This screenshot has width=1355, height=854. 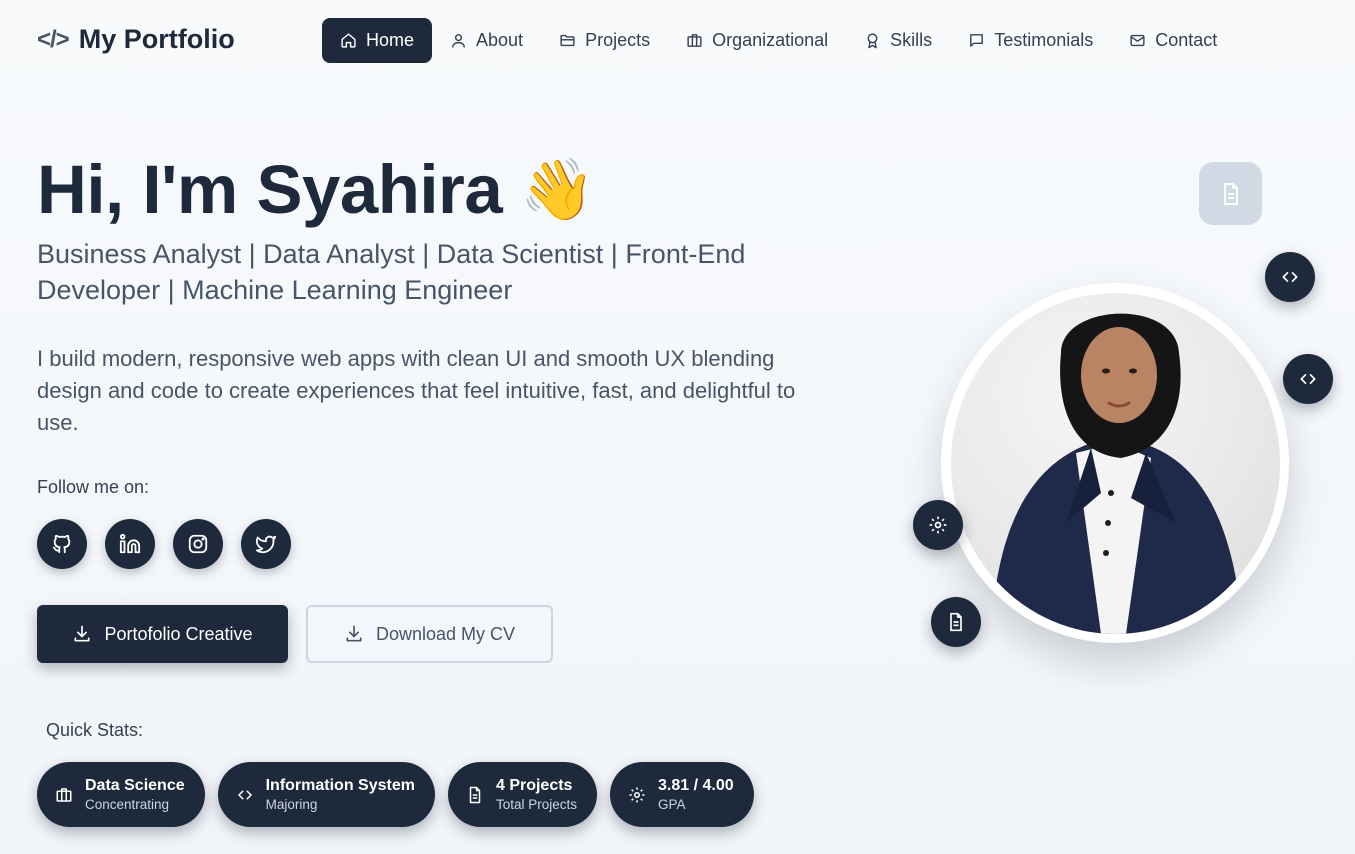 I want to click on logo-text: My Portfolio, so click(x=156, y=39).